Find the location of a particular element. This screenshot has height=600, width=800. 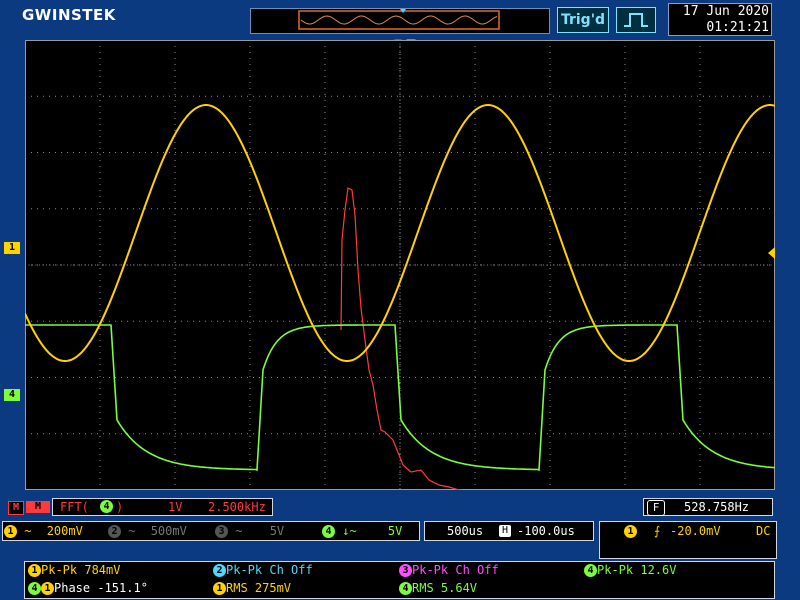

measurement-ch3-pkpk: 3 Pk-Pk Ch Off is located at coordinates (449, 570).